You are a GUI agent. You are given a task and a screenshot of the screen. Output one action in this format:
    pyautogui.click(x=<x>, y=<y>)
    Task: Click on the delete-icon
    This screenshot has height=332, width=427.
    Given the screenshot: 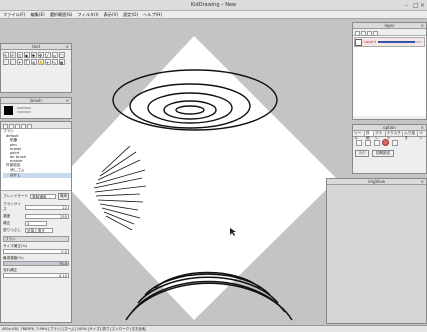 What is the action you would take?
    pyautogui.click(x=29, y=126)
    